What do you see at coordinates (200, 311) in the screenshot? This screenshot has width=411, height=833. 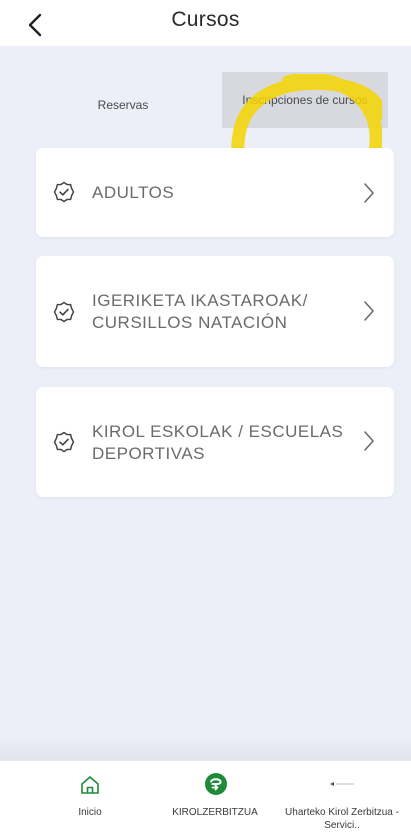 I see `course-label: IGERIKETA IKASTAROAK/ CURSILLOS NATACIÓN` at bounding box center [200, 311].